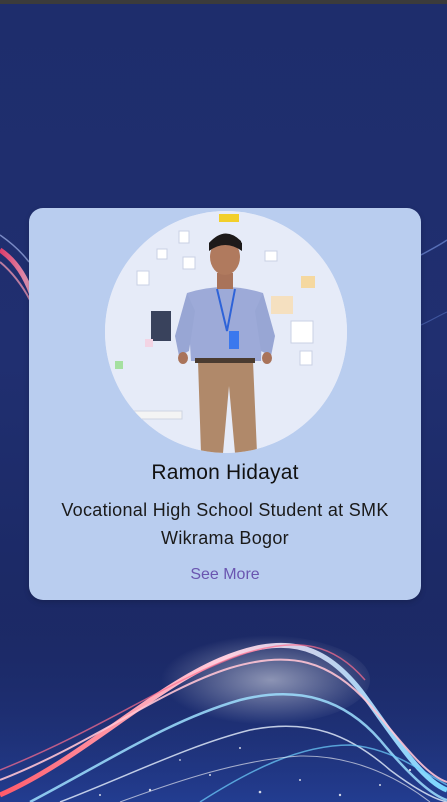 The height and width of the screenshot is (802, 447). I want to click on see-more-button: See More, so click(225, 575).